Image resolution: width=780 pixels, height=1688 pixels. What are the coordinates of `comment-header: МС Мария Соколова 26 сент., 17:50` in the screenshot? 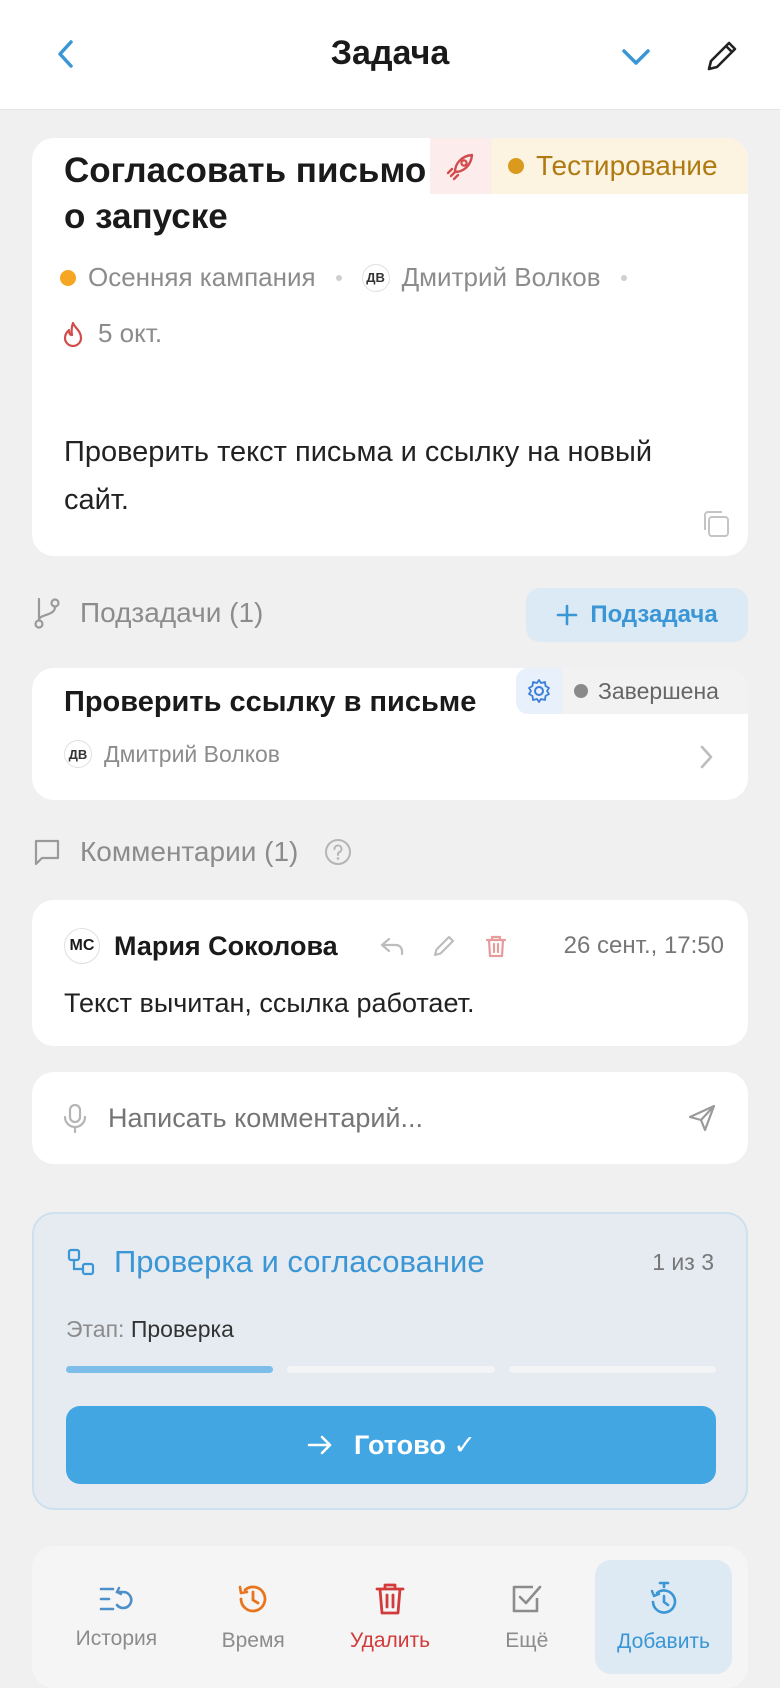 It's located at (394, 946).